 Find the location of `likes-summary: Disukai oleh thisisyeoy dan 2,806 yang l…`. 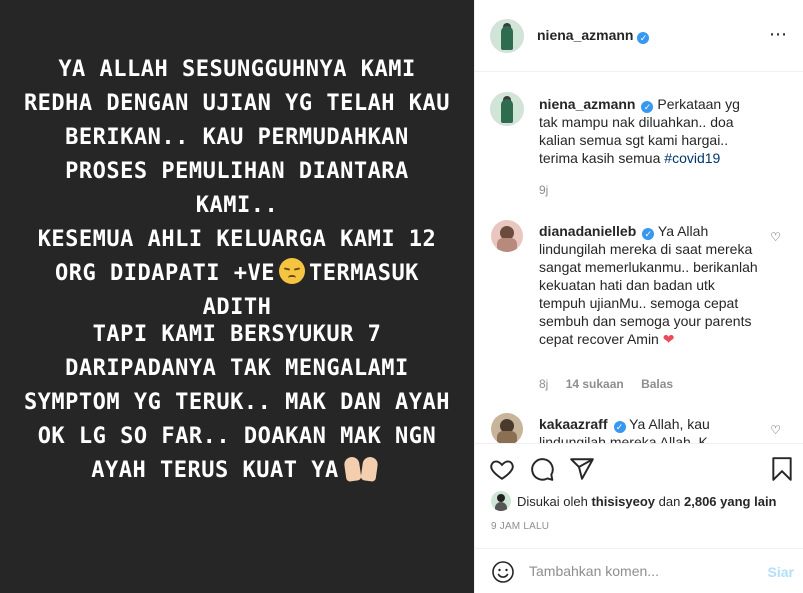

likes-summary: Disukai oleh thisisyeoy dan 2,806 yang l… is located at coordinates (634, 501).